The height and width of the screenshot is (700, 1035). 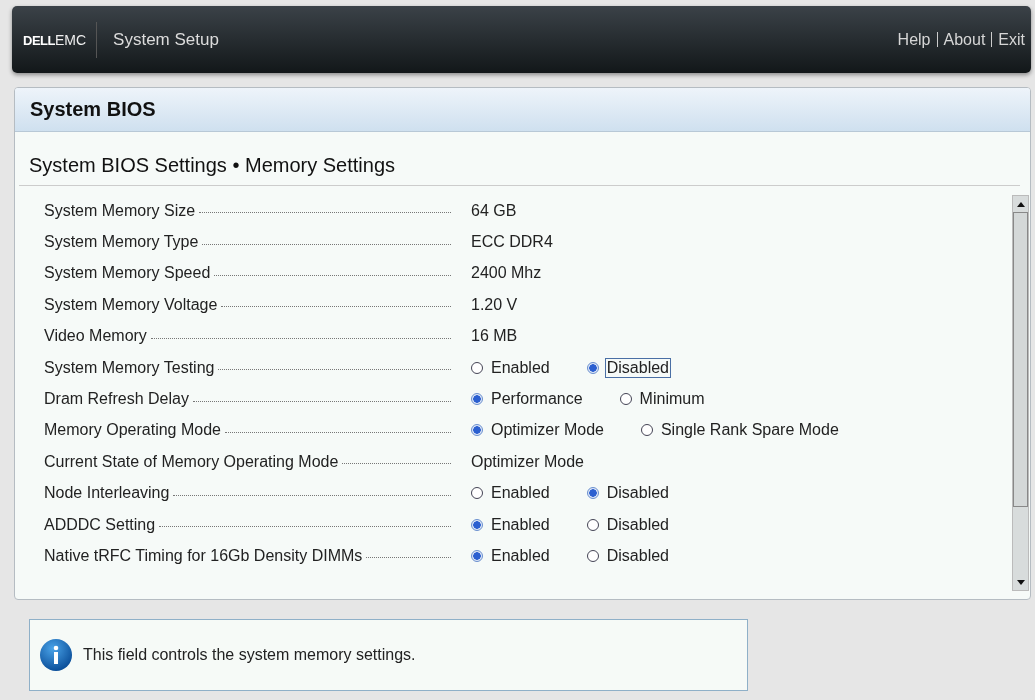 What do you see at coordinates (132, 430) in the screenshot?
I see `setting-label: Memory Operating Mode` at bounding box center [132, 430].